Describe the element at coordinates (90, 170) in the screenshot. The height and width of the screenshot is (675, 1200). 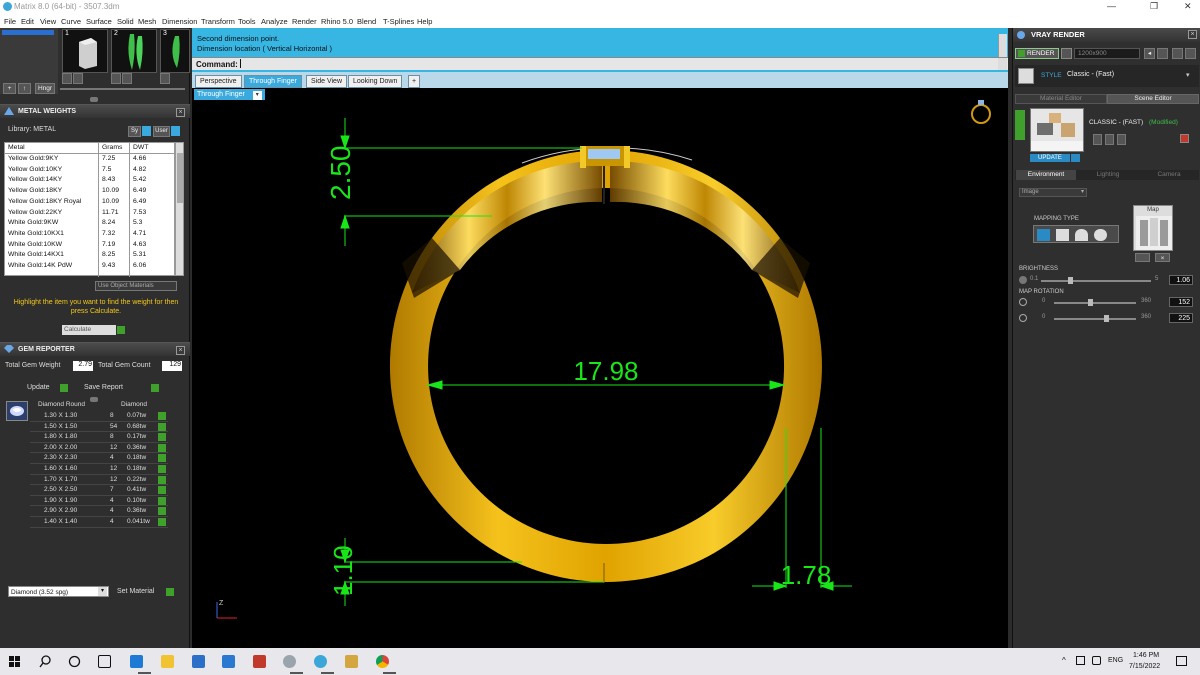
I see `metal-row: Yellow Gold:10KY 7.5 4.82` at that location.